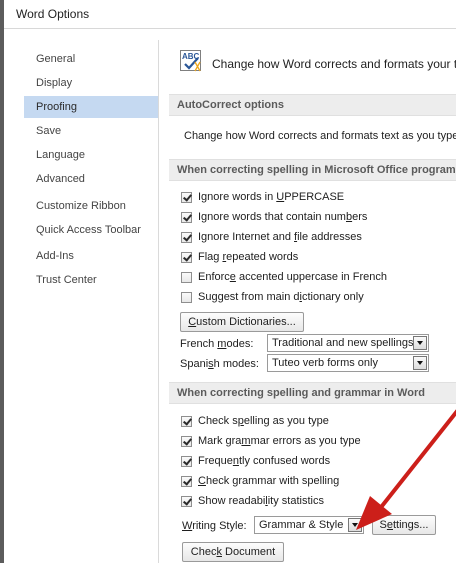 The image size is (456, 563). What do you see at coordinates (91, 107) in the screenshot?
I see `nav-item-proofing: Proofing` at bounding box center [91, 107].